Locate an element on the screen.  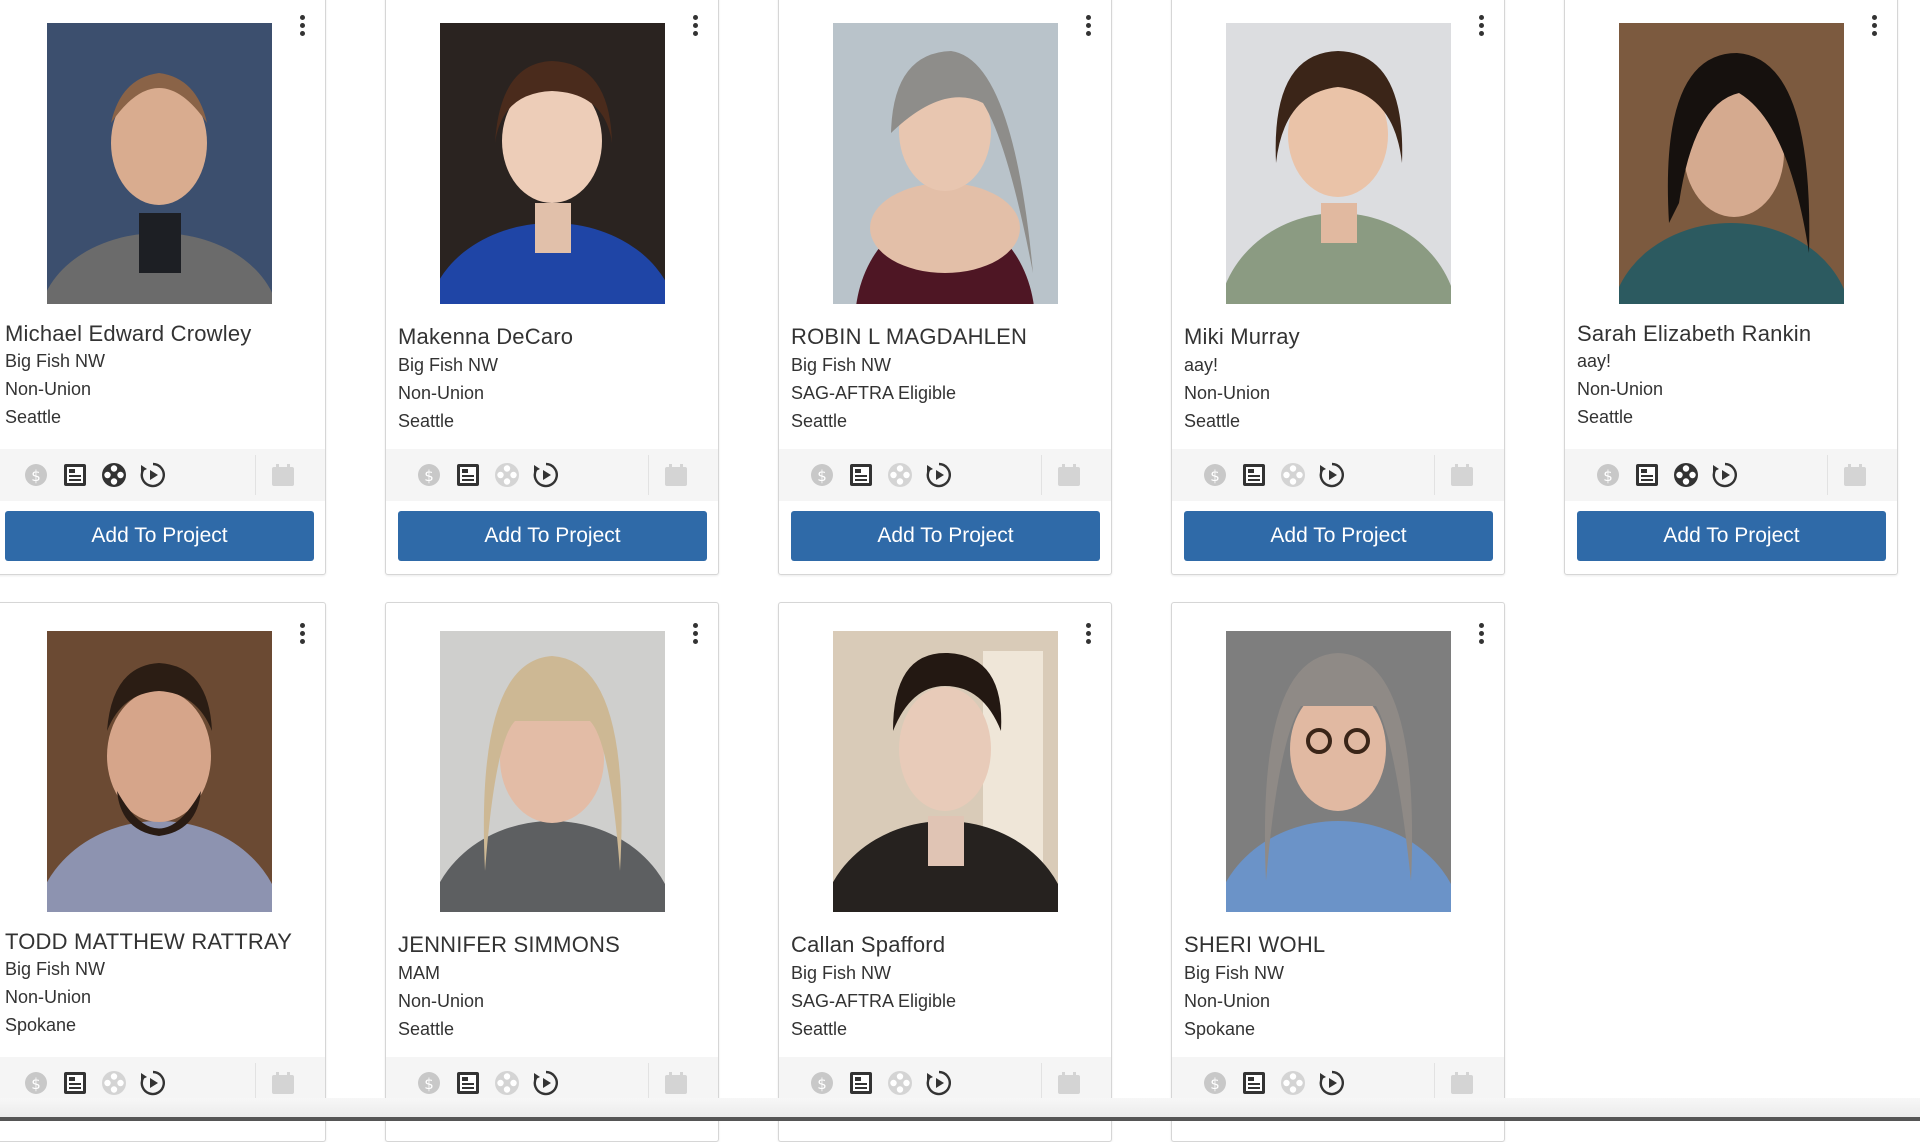
talent-name: SHERI WOHL is located at coordinates (1340, 945).